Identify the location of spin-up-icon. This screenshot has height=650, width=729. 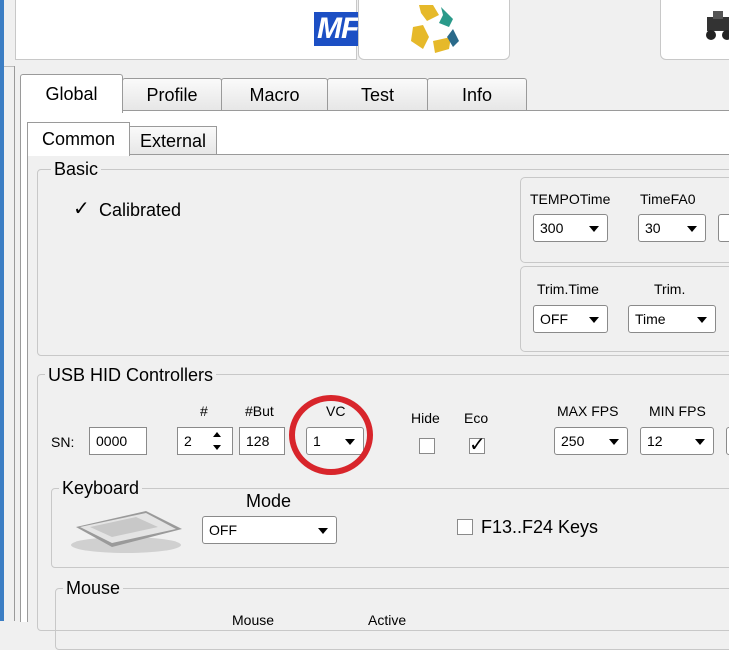
(217, 434).